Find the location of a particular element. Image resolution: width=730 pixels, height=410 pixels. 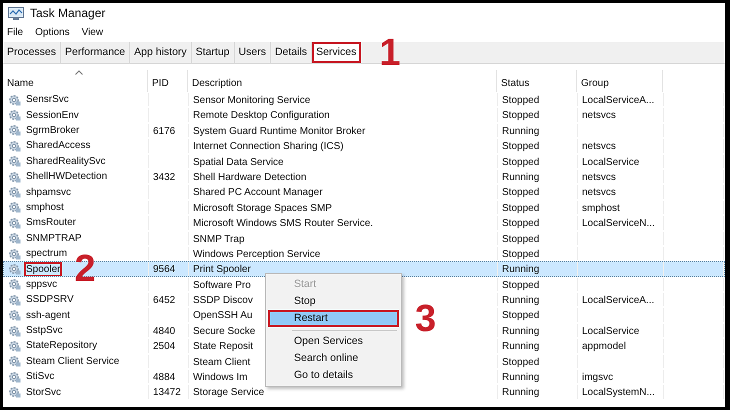

table-row: SharedRealitySvc Spatial Data Service Stopped LocalService is located at coordinates (364, 161).